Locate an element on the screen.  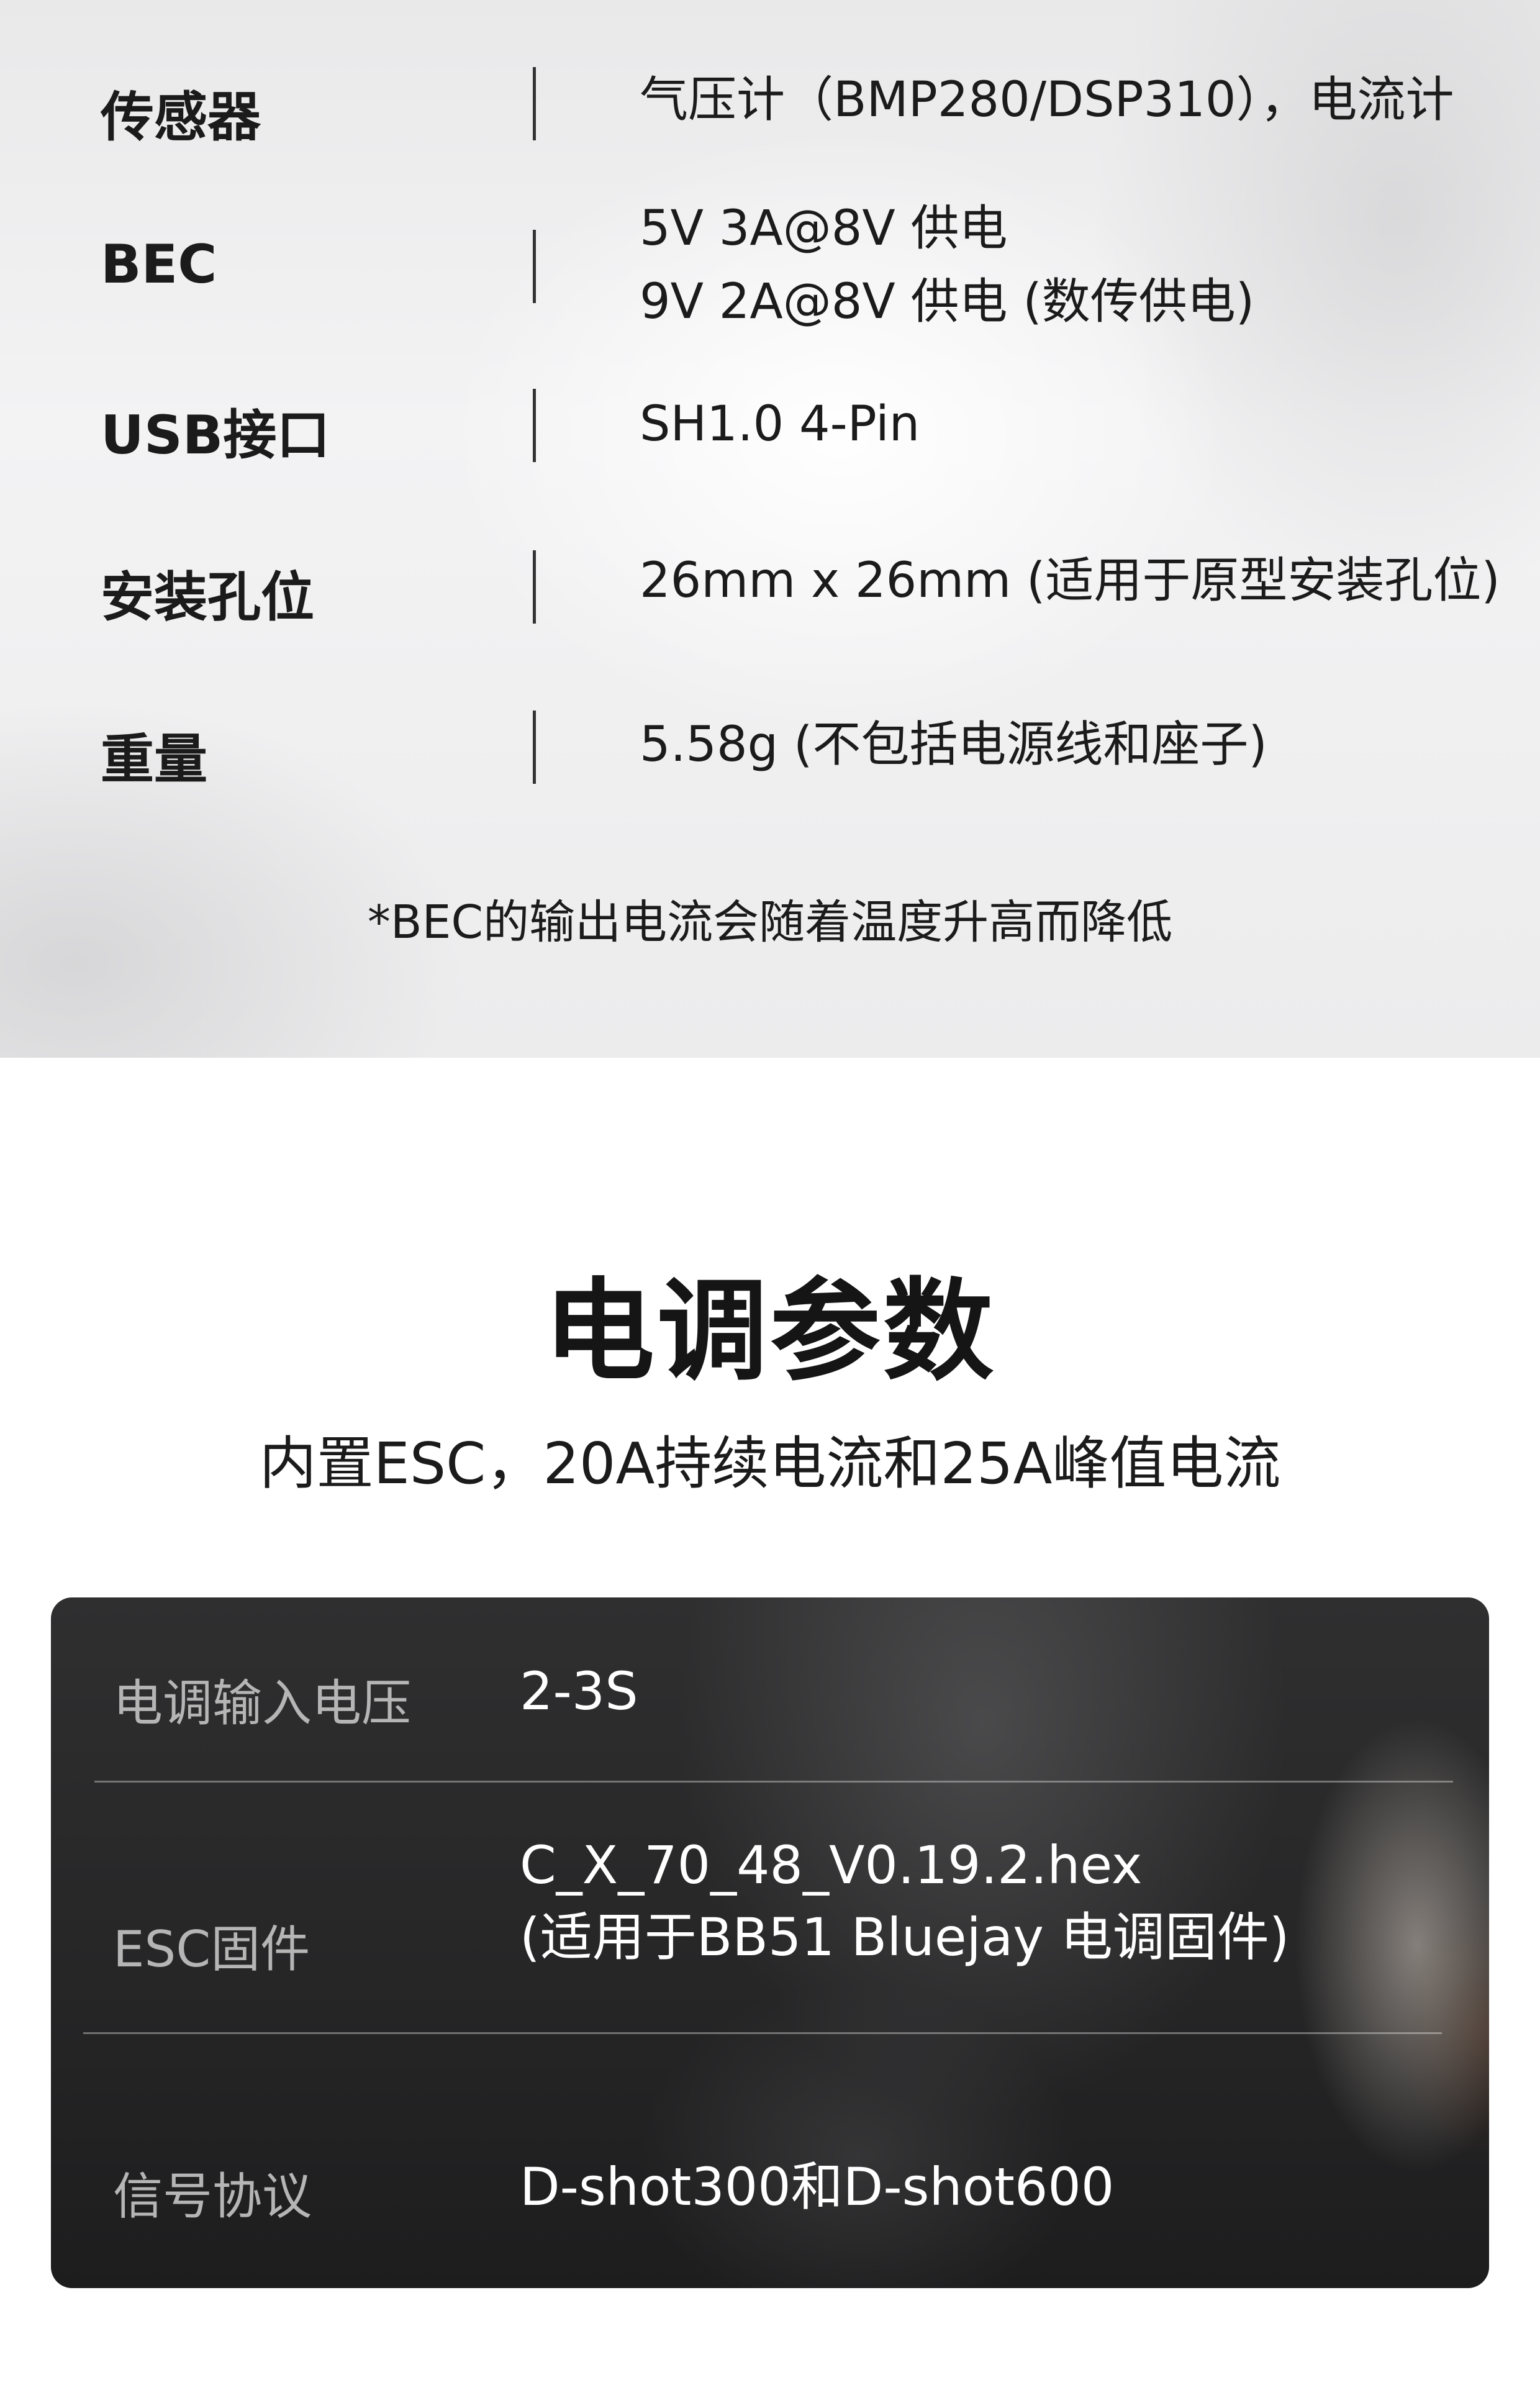
spec-value-weight: 5.58g (不包括电源线和座子) is located at coordinates (954, 745).